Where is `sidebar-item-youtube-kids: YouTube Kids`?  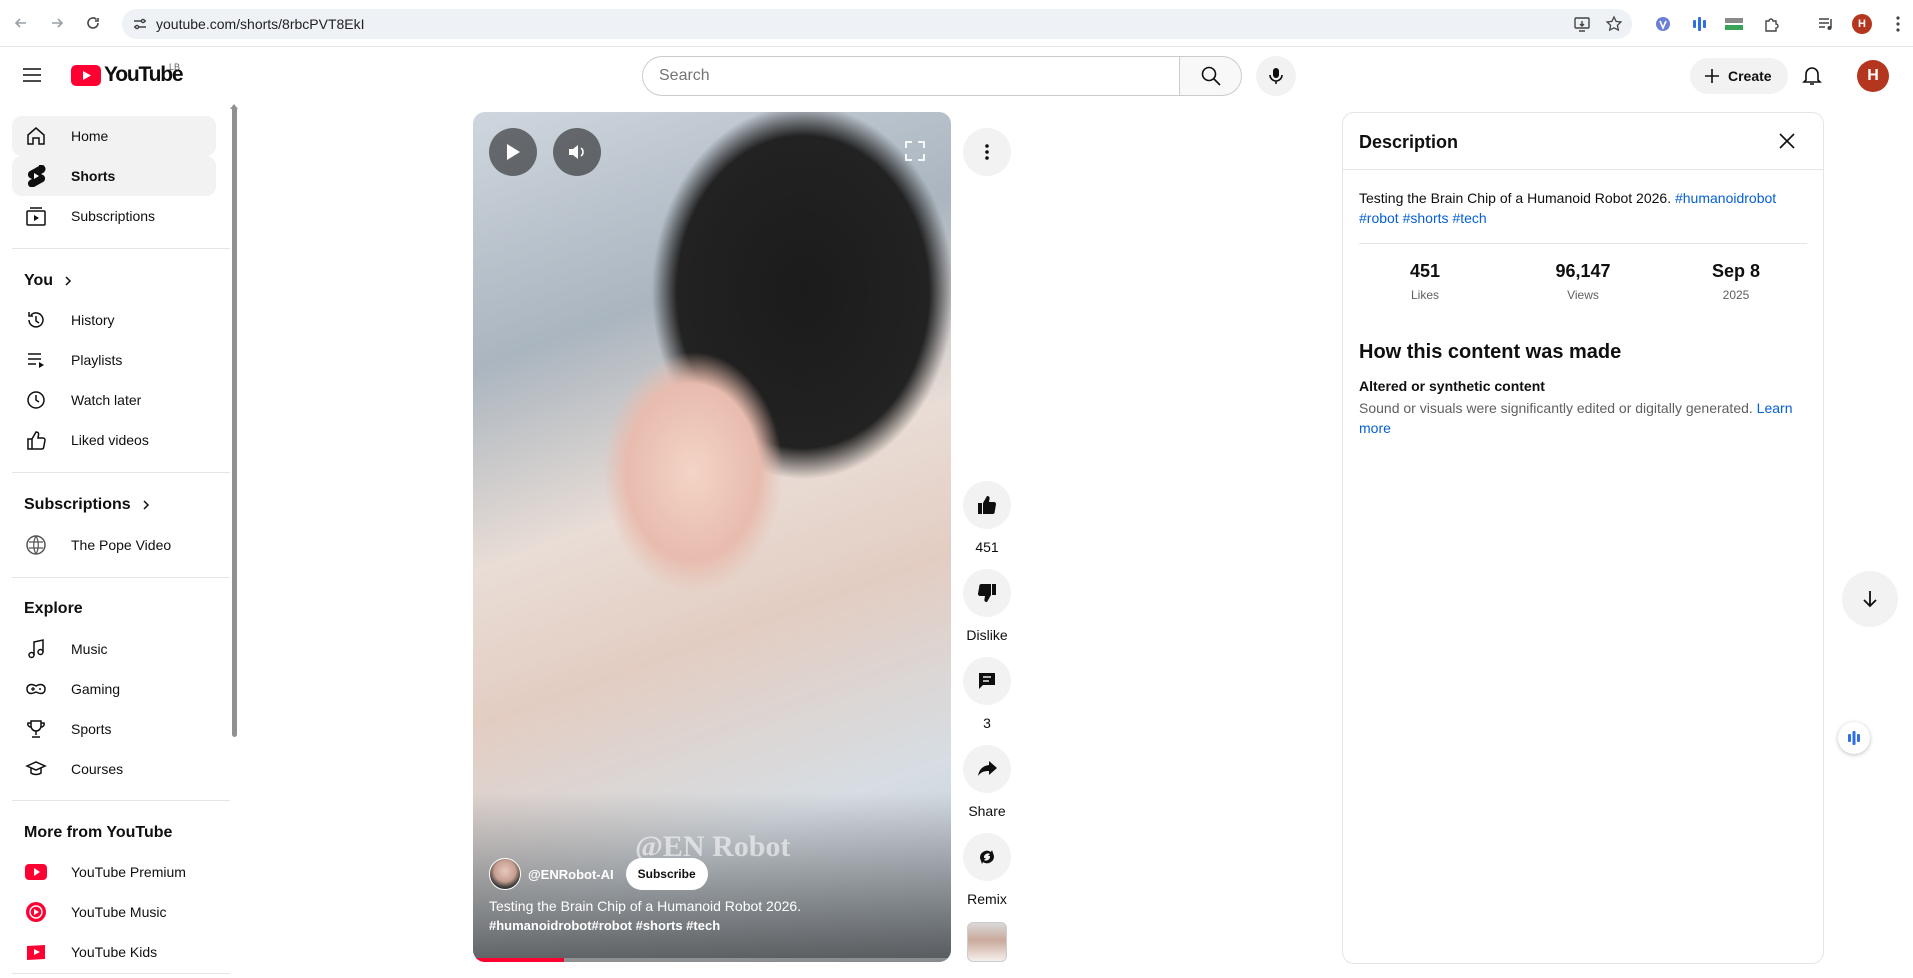 sidebar-item-youtube-kids: YouTube Kids is located at coordinates (114, 952).